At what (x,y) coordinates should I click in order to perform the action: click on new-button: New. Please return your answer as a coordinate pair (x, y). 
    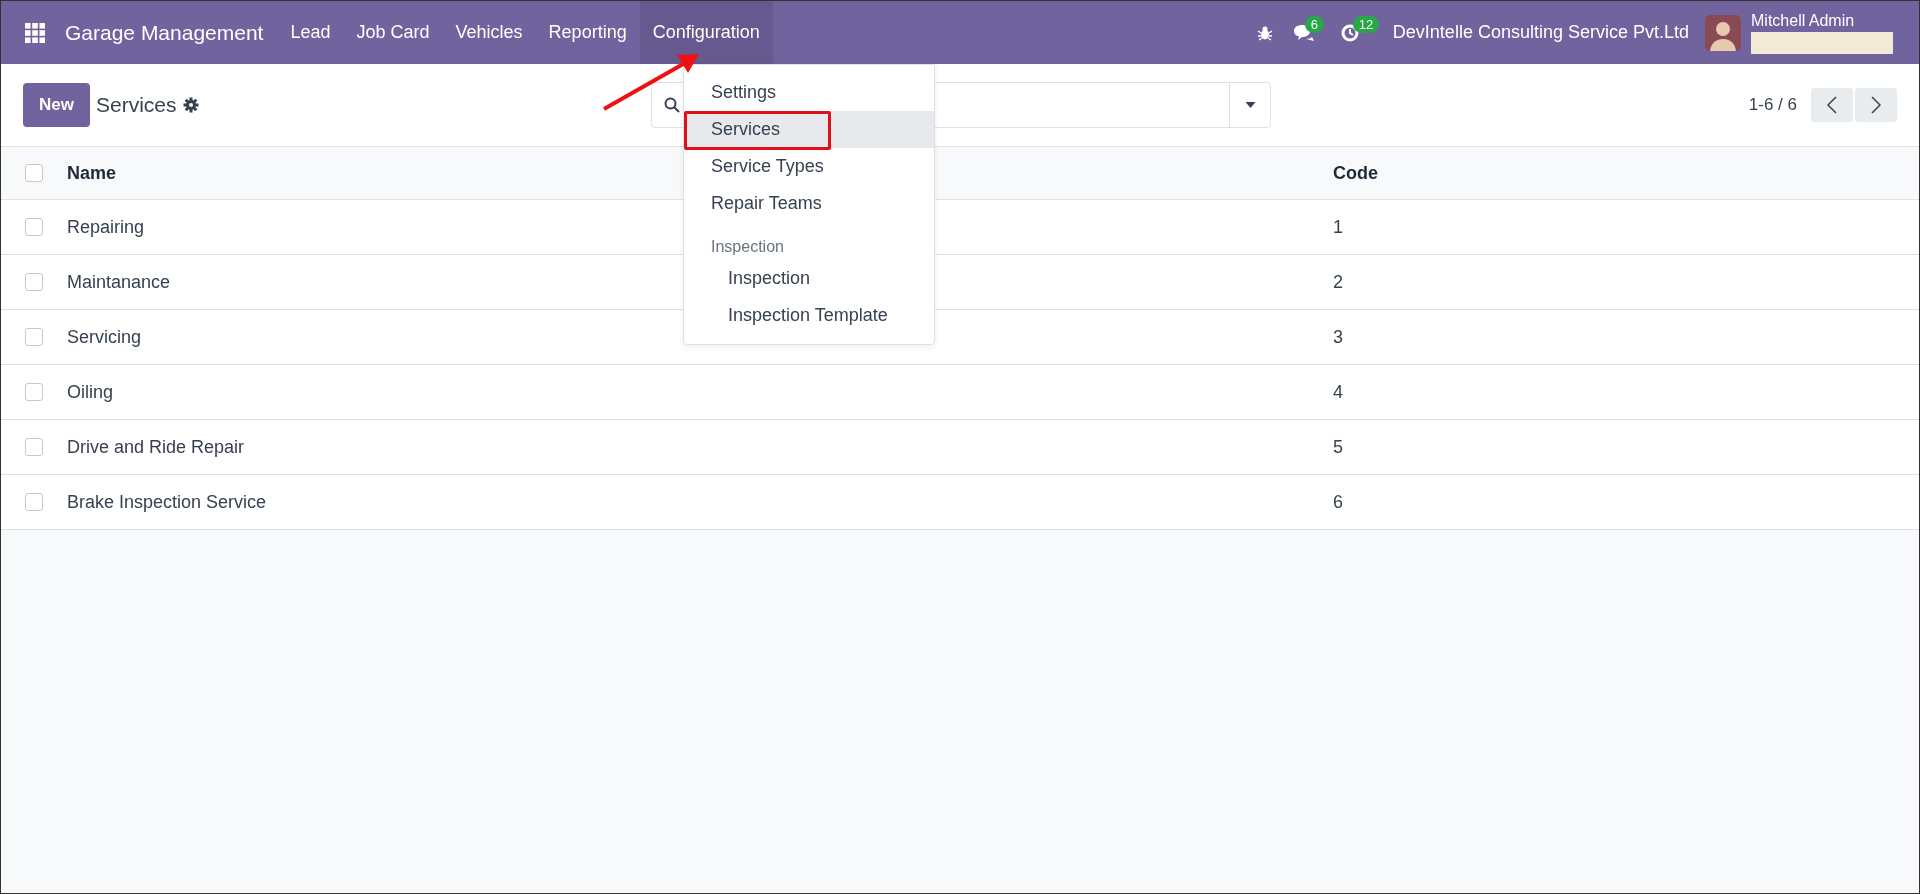
    Looking at the image, I should click on (56, 105).